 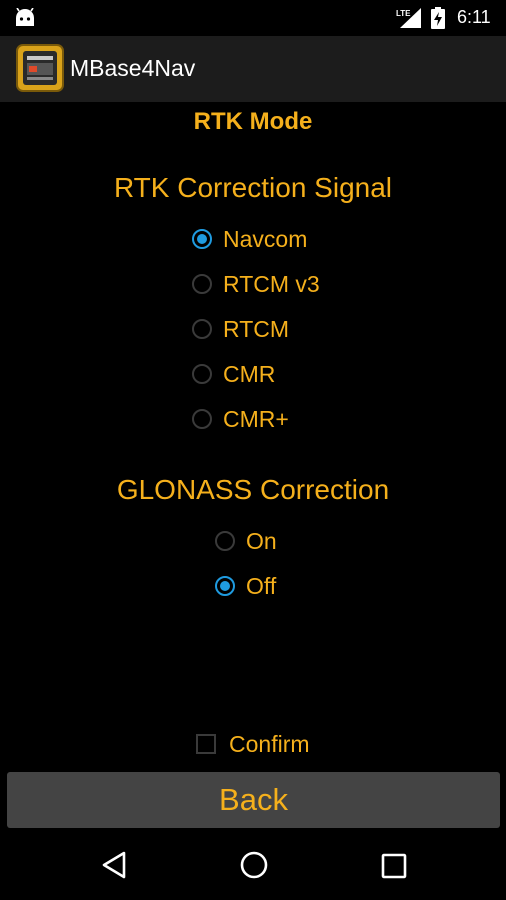 What do you see at coordinates (253, 800) in the screenshot?
I see `back-button: Back` at bounding box center [253, 800].